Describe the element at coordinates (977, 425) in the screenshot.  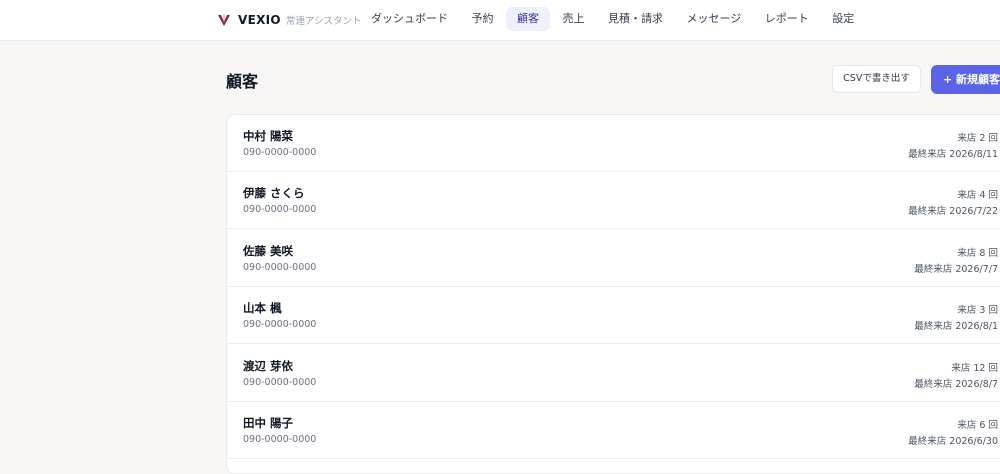
I see `visit-count: 来店 6 回` at that location.